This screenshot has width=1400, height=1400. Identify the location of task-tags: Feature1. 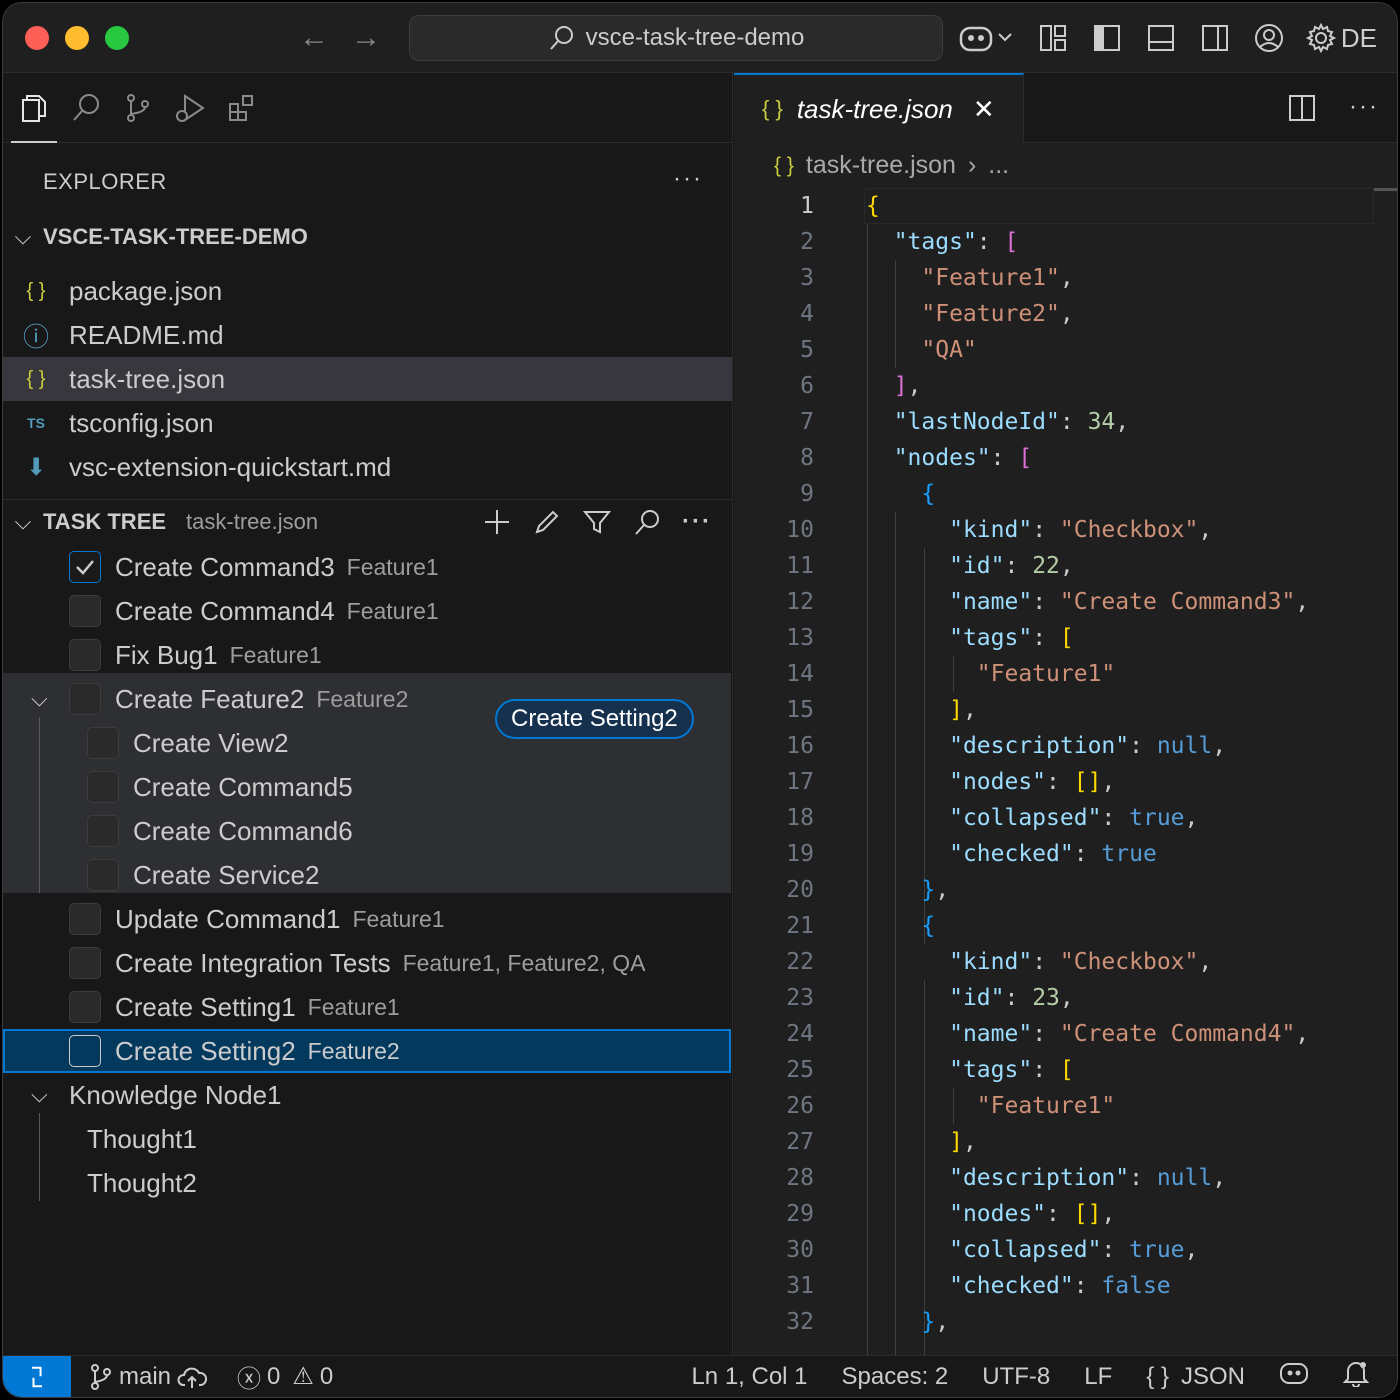
(398, 918).